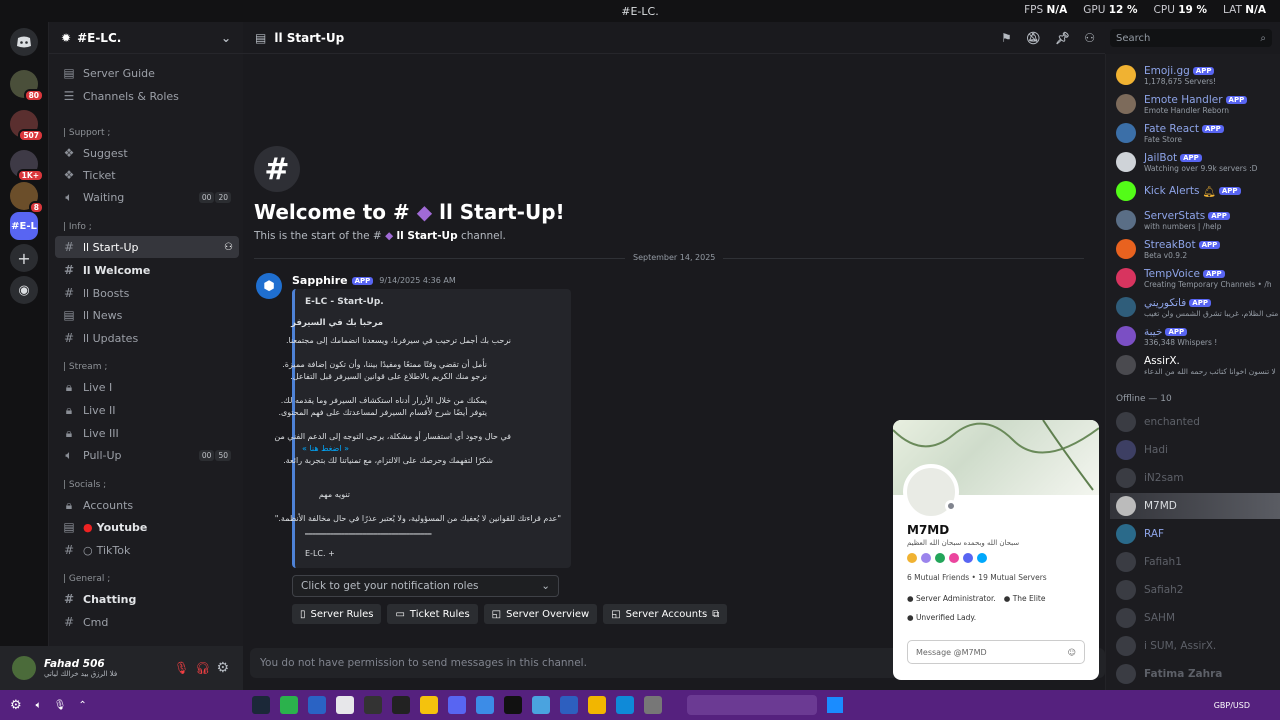 Image resolution: width=1280 pixels, height=720 pixels. What do you see at coordinates (425, 586) in the screenshot?
I see `notification-roles-select: Click to get your notification roles ⌄` at bounding box center [425, 586].